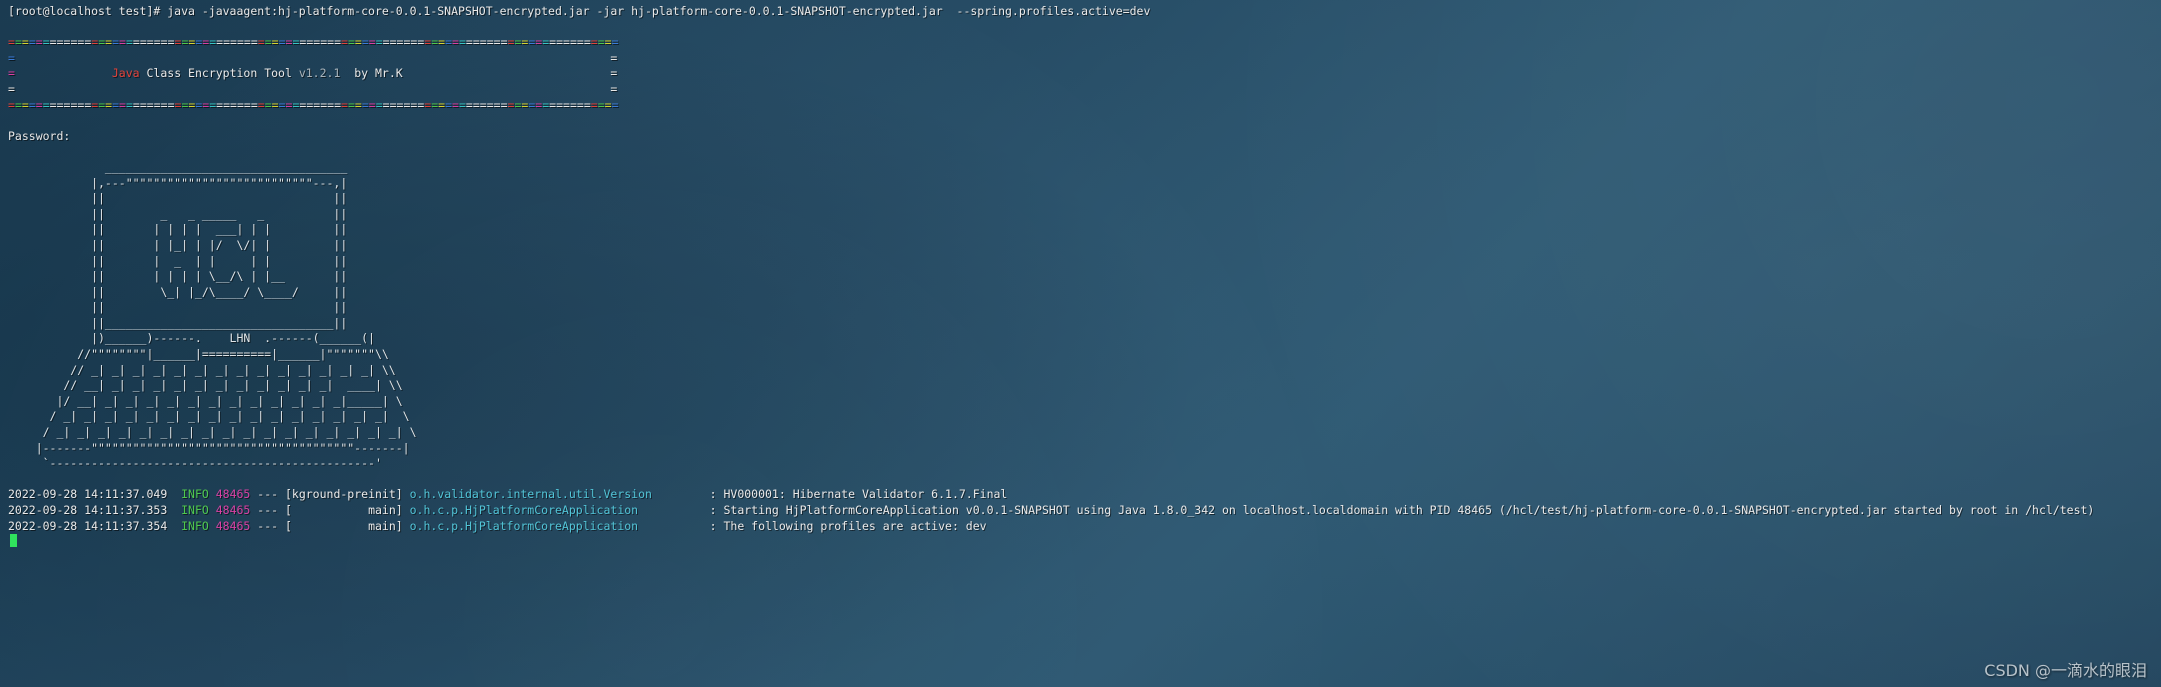  What do you see at coordinates (39, 135) in the screenshot?
I see `password-prompt: Password:` at bounding box center [39, 135].